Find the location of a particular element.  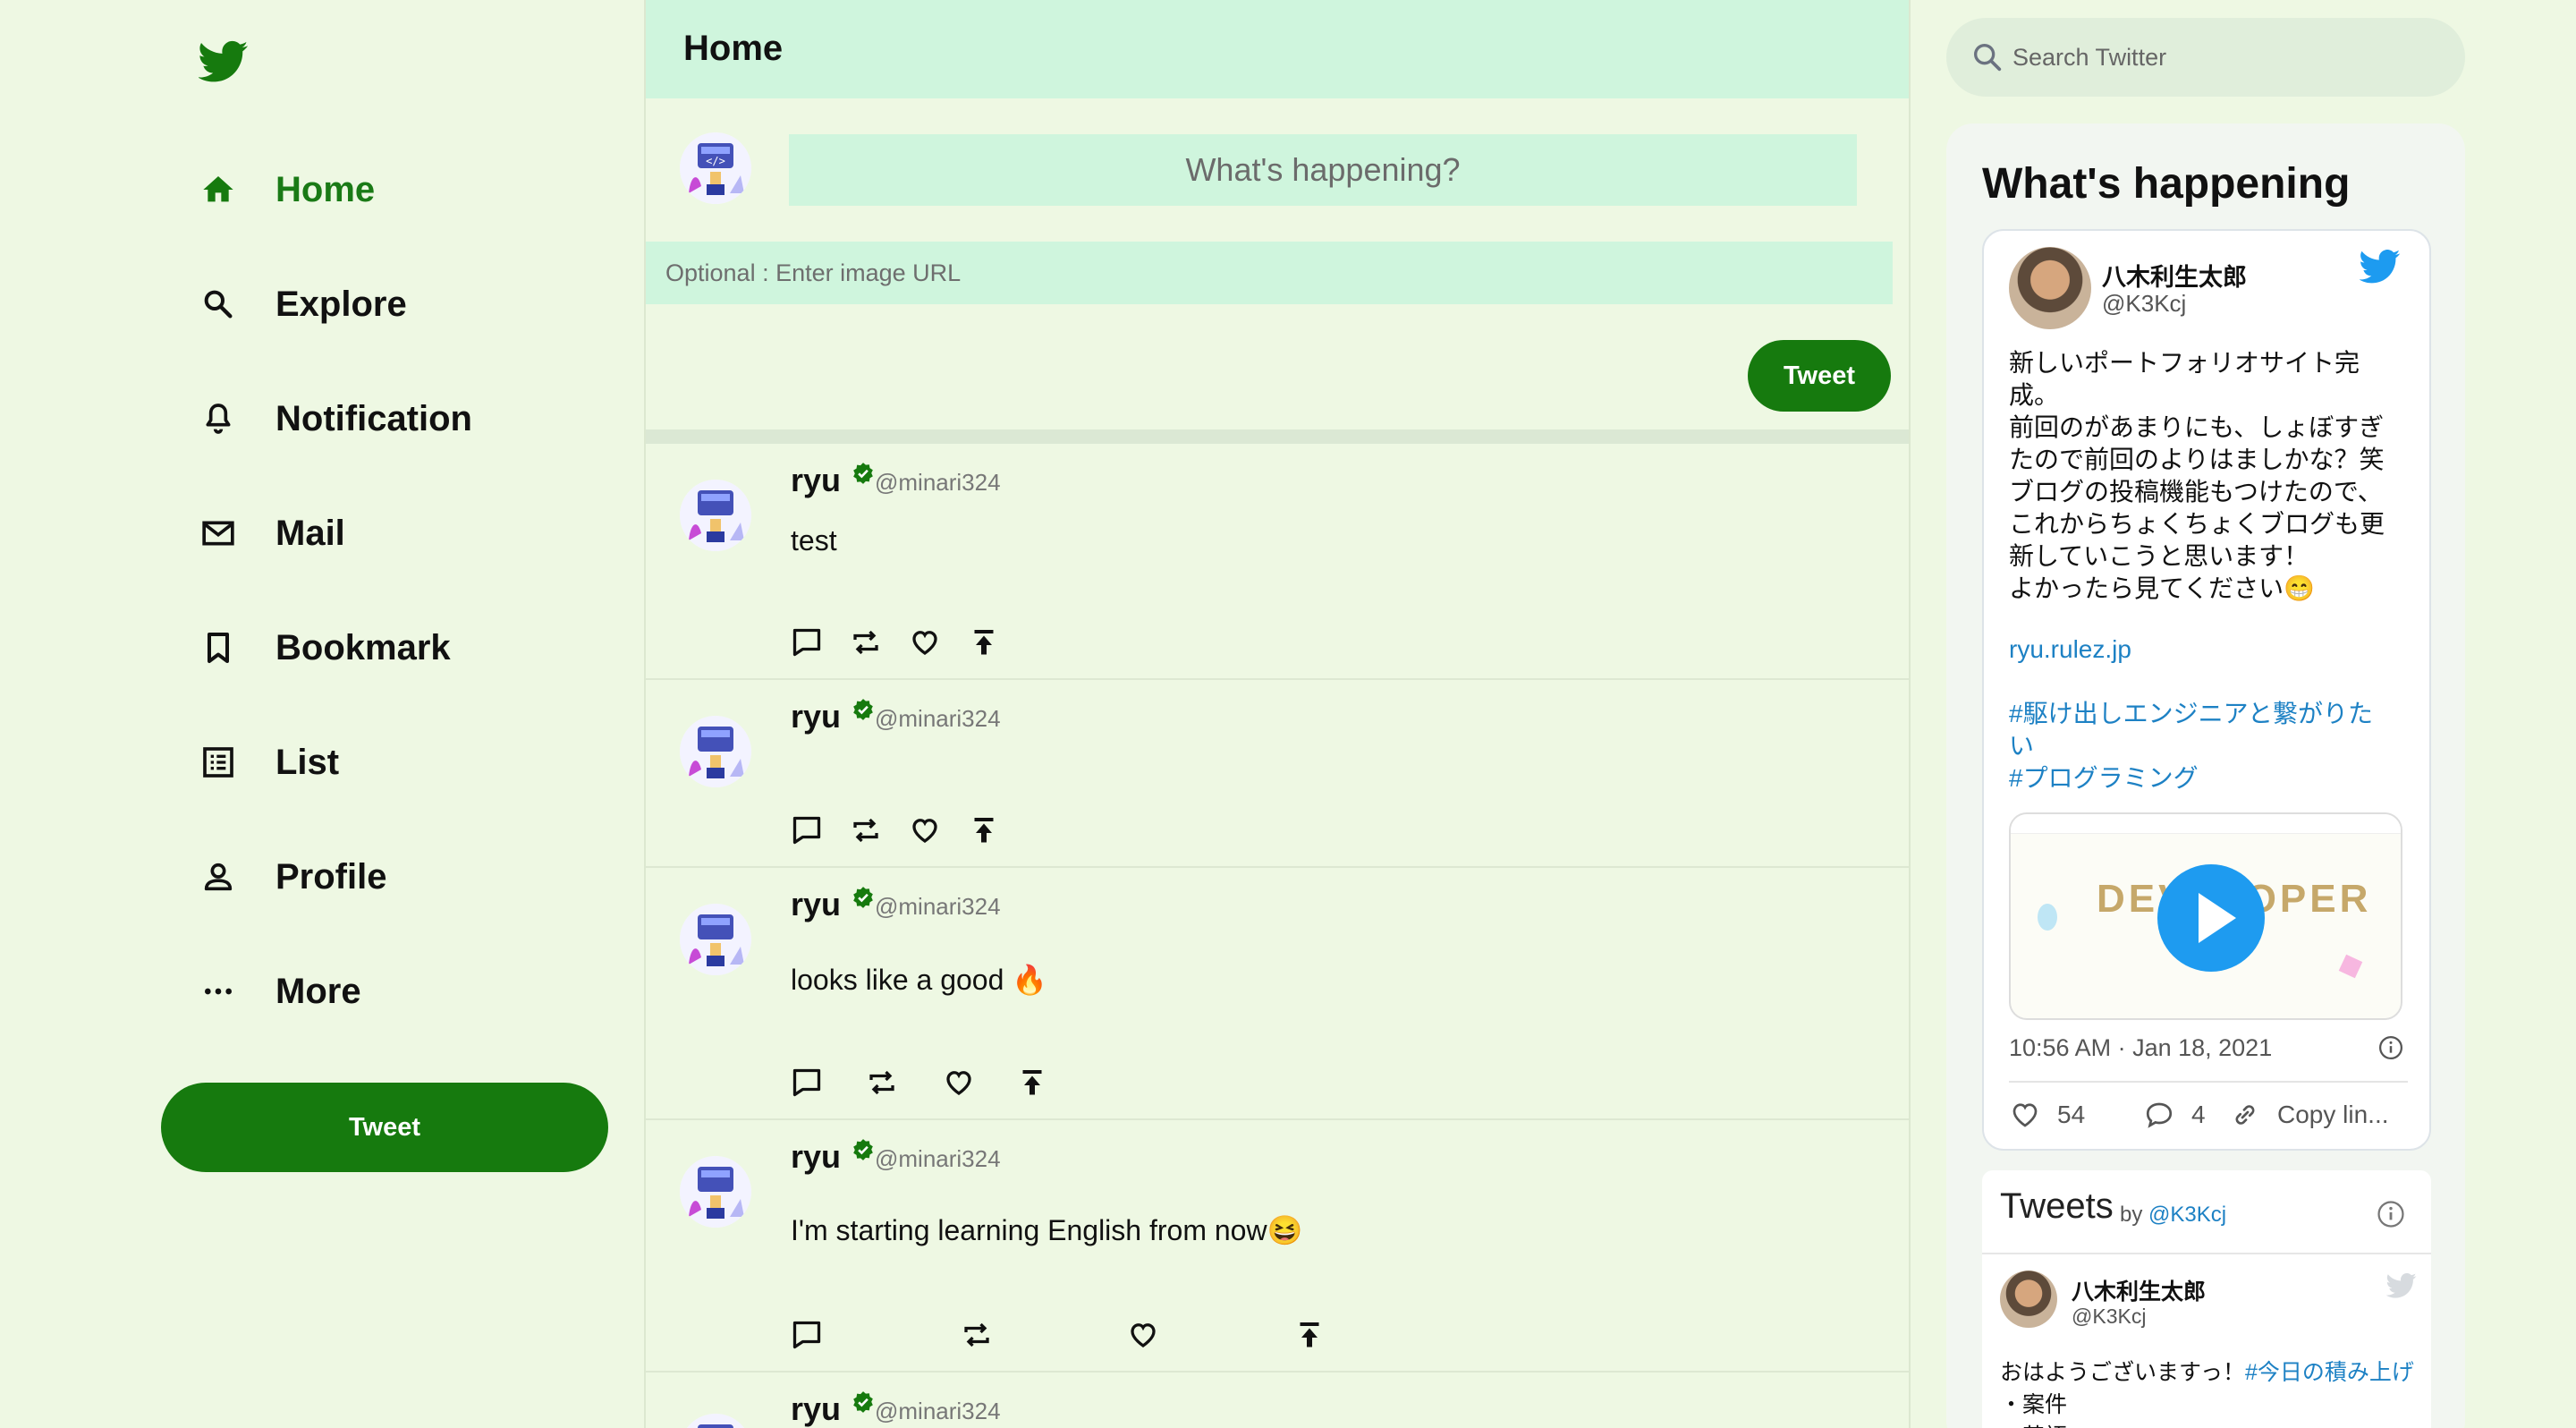

nav-item-mail: Mail is located at coordinates (271, 533).